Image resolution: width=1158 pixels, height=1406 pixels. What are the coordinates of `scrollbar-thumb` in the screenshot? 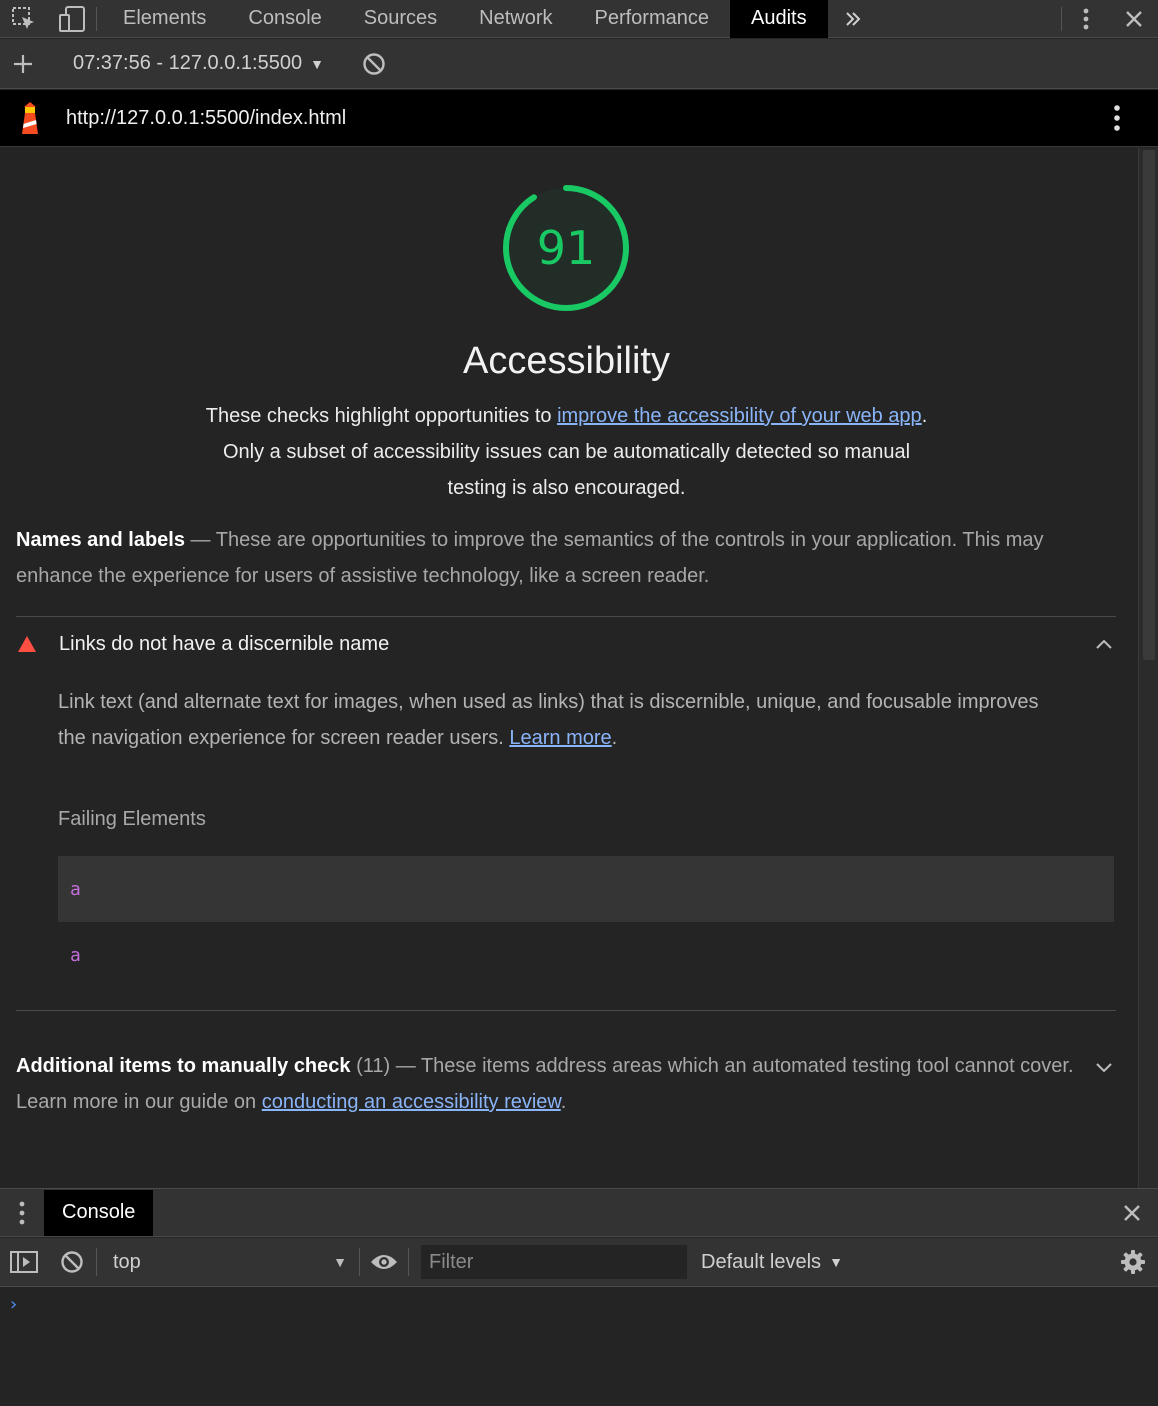 It's located at (1149, 405).